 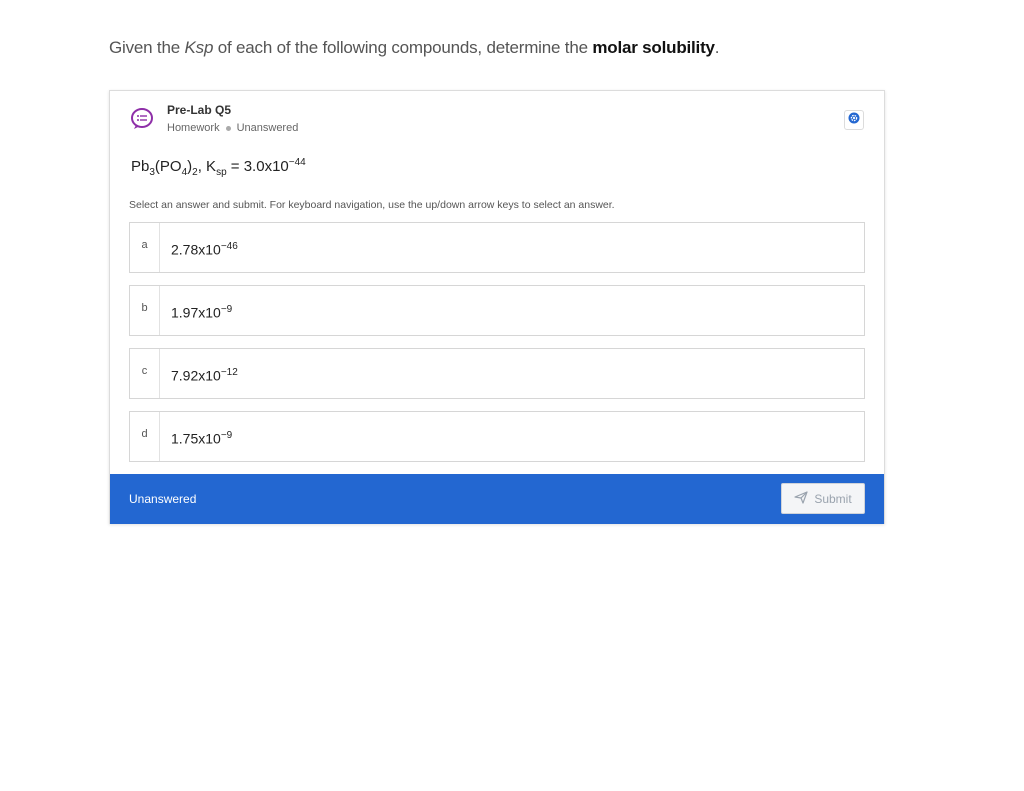 What do you see at coordinates (163, 499) in the screenshot?
I see `footer-status: Unanswered` at bounding box center [163, 499].